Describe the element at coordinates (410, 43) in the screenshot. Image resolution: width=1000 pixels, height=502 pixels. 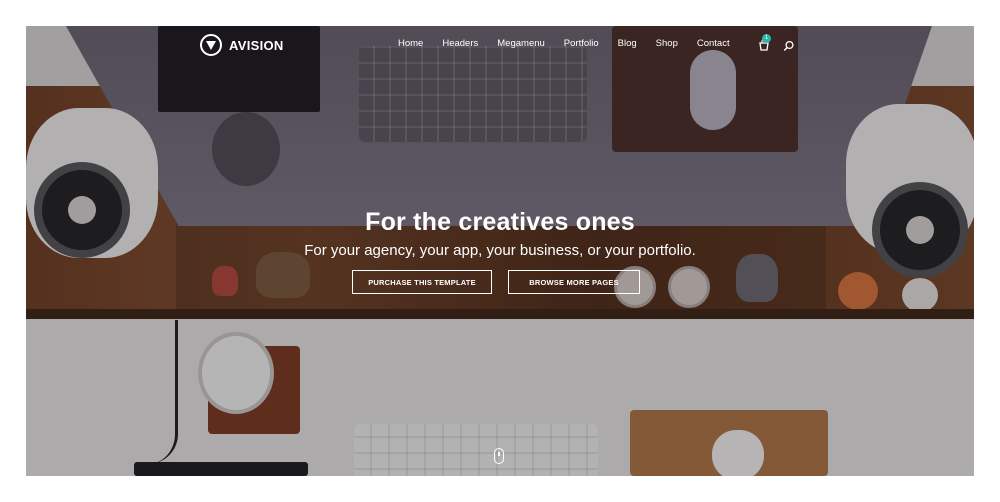
I see `nav-item-home: Home` at that location.